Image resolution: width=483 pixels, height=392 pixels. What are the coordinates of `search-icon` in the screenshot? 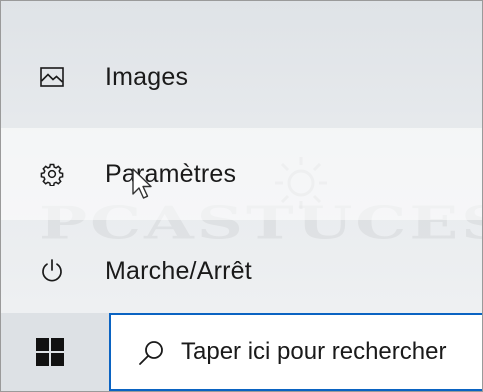 It's located at (151, 353).